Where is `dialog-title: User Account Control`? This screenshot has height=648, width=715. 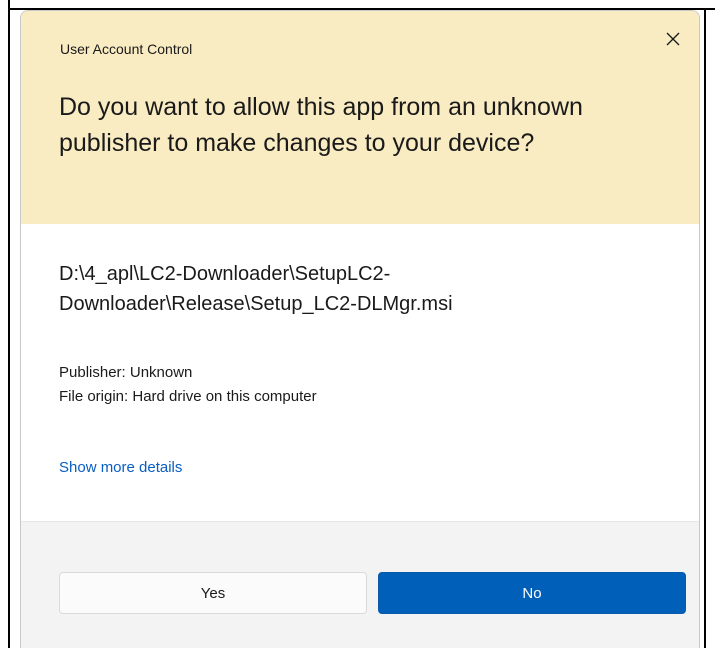 dialog-title: User Account Control is located at coordinates (126, 49).